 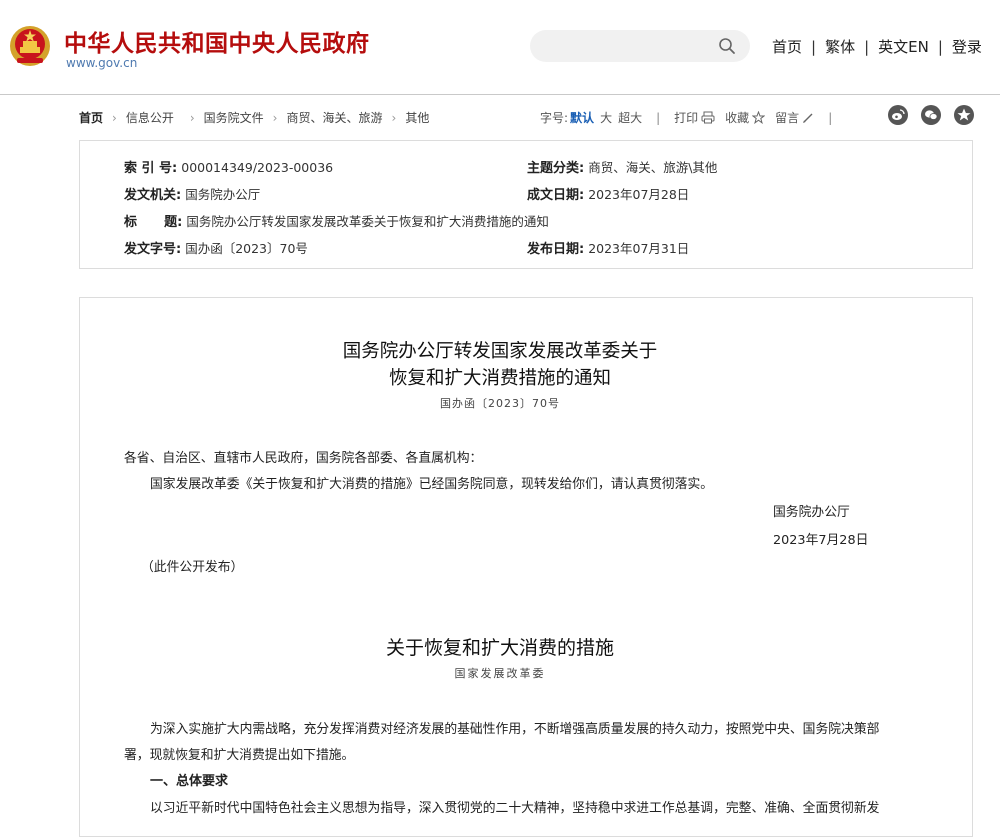 I want to click on article-public-note: （此件公开发布）, so click(x=192, y=567).